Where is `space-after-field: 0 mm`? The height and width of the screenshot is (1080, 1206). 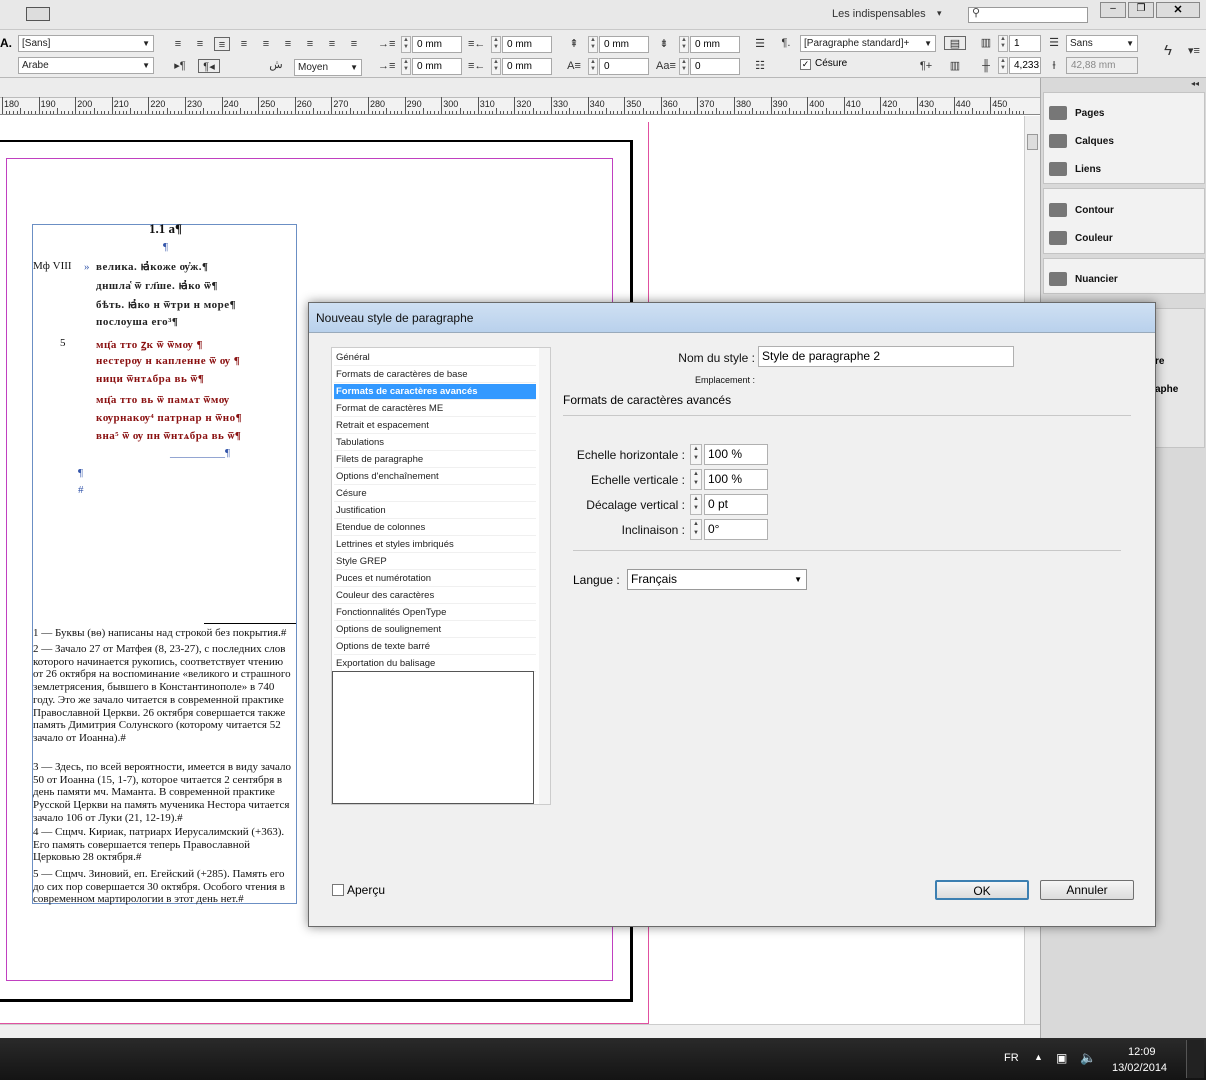
space-after-field: 0 mm is located at coordinates (715, 44).